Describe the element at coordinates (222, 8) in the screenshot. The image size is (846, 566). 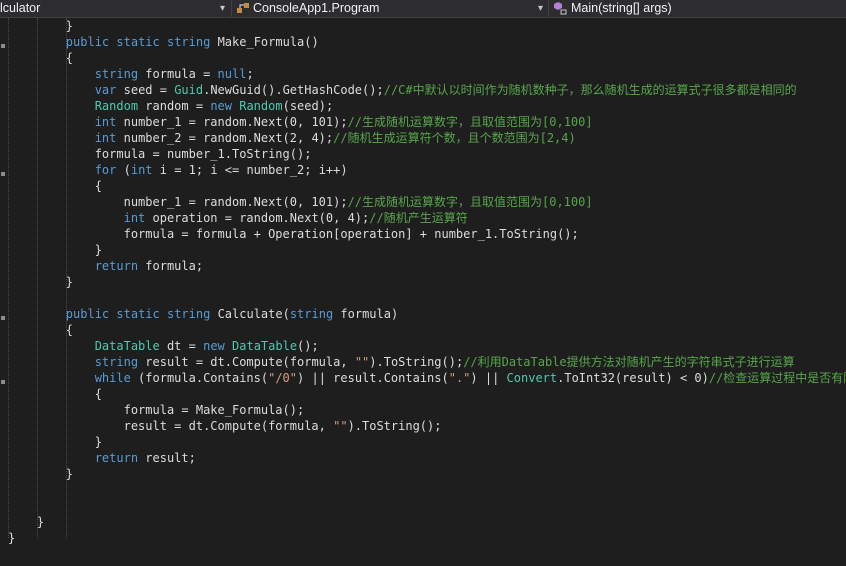
I see `project-dropdown-chevron-down-icon: ▾` at that location.